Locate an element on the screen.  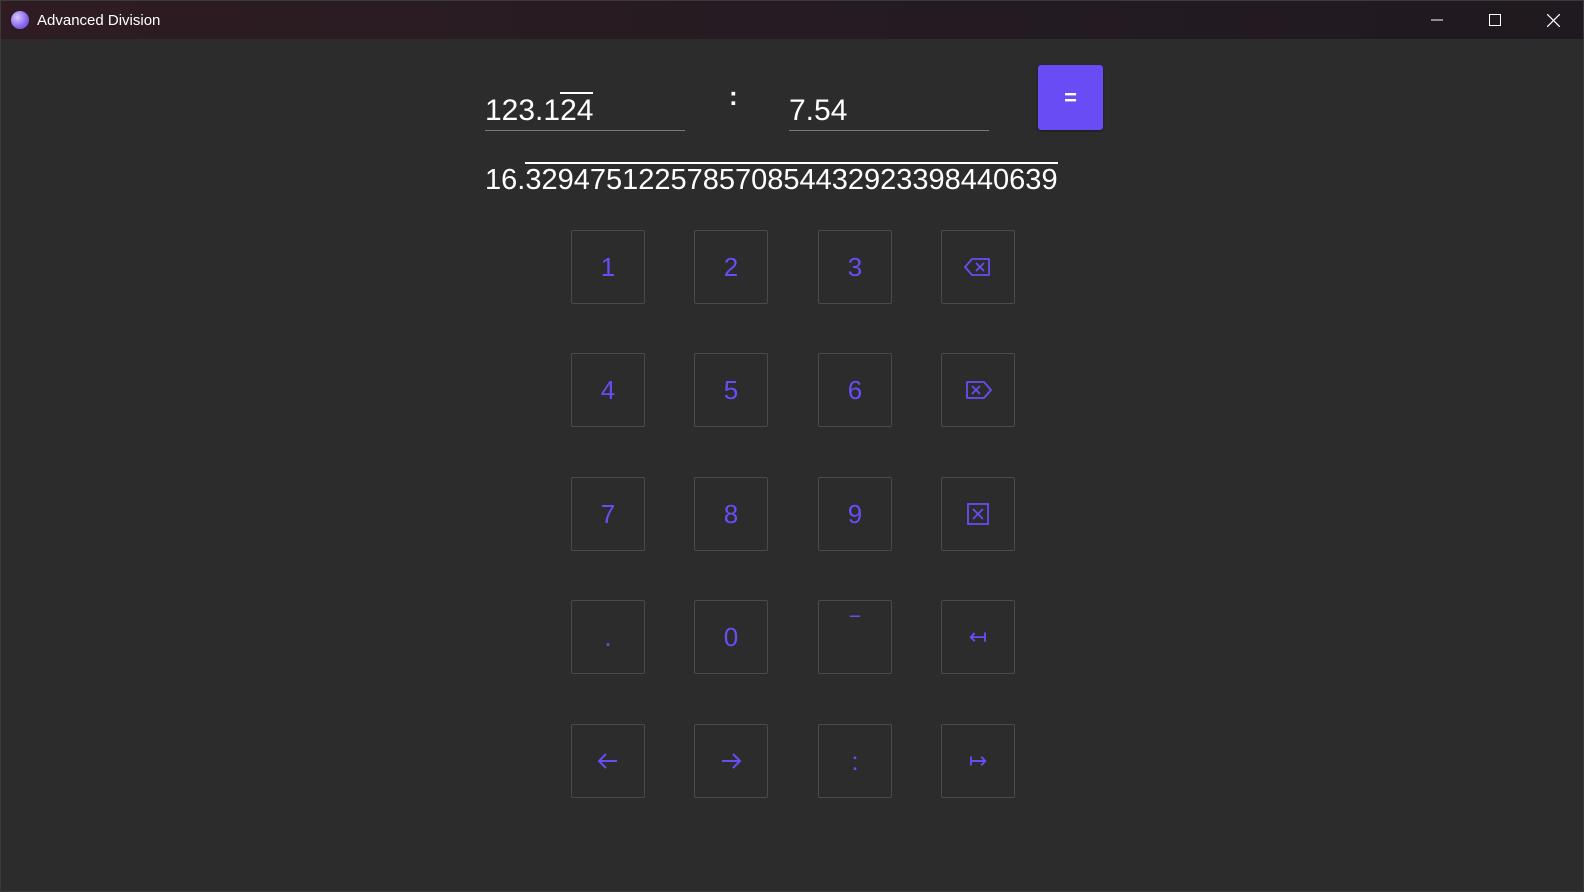
key-label: 4 is located at coordinates (608, 389).